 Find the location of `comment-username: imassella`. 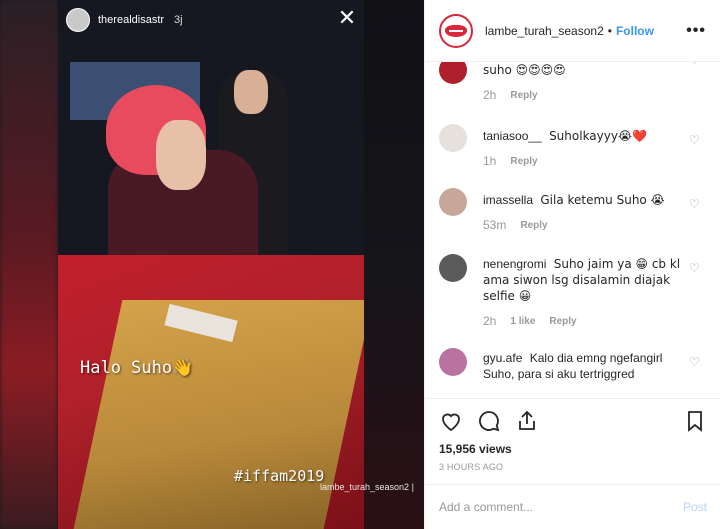

comment-username: imassella is located at coordinates (508, 200).